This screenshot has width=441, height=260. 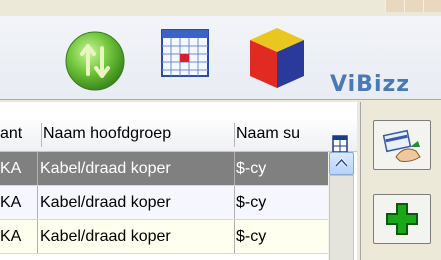 What do you see at coordinates (360, 181) in the screenshot?
I see `panel-divider` at bounding box center [360, 181].